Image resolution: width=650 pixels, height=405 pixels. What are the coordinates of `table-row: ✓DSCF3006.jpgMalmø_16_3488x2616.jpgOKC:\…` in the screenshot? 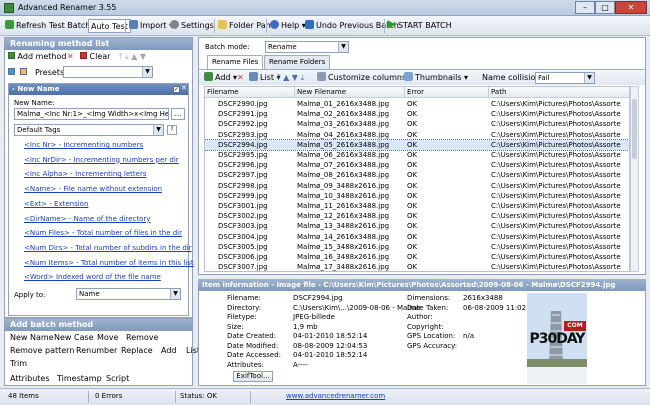 It's located at (417, 257).